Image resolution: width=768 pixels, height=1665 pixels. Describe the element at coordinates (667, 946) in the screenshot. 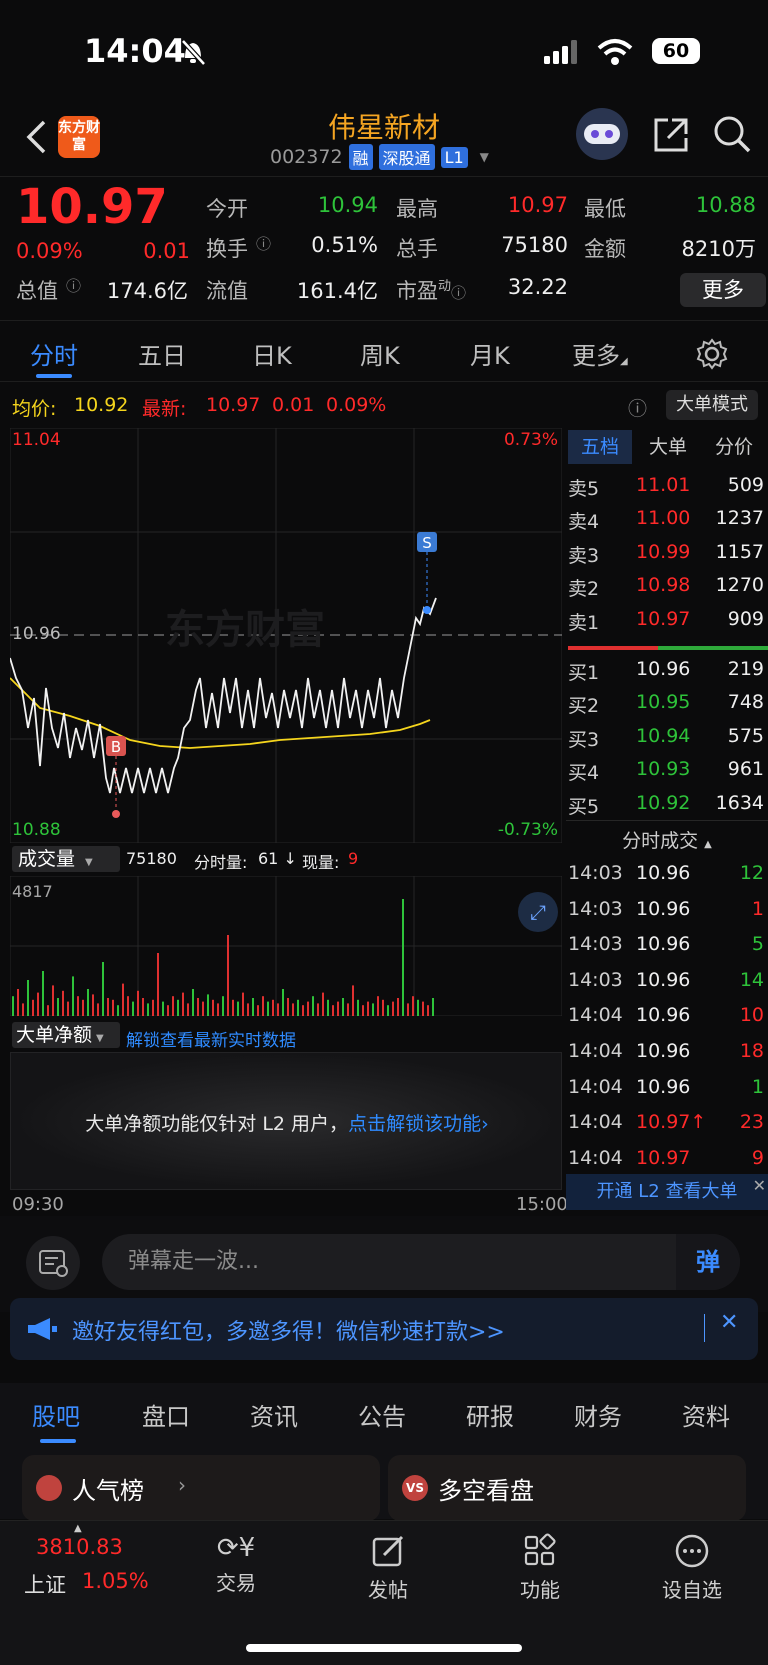

I see `trade-row: 14:03 10.96 5` at that location.